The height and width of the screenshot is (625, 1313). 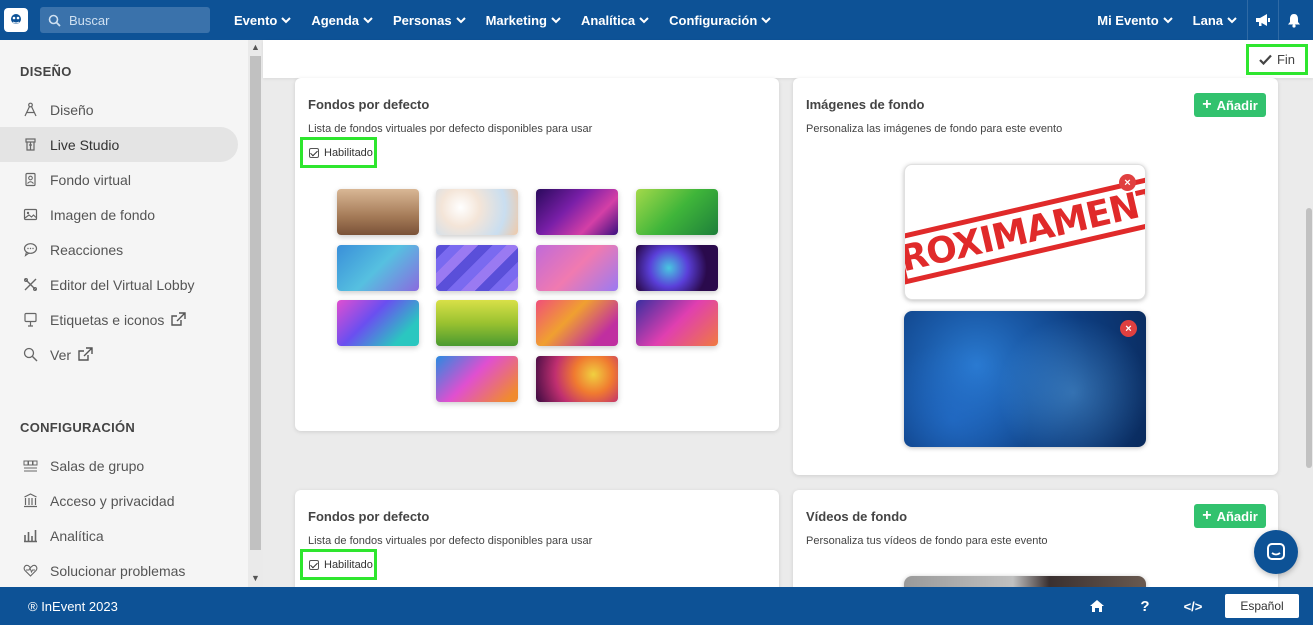 I want to click on nav-menu-evento: Evento, so click(x=263, y=20).